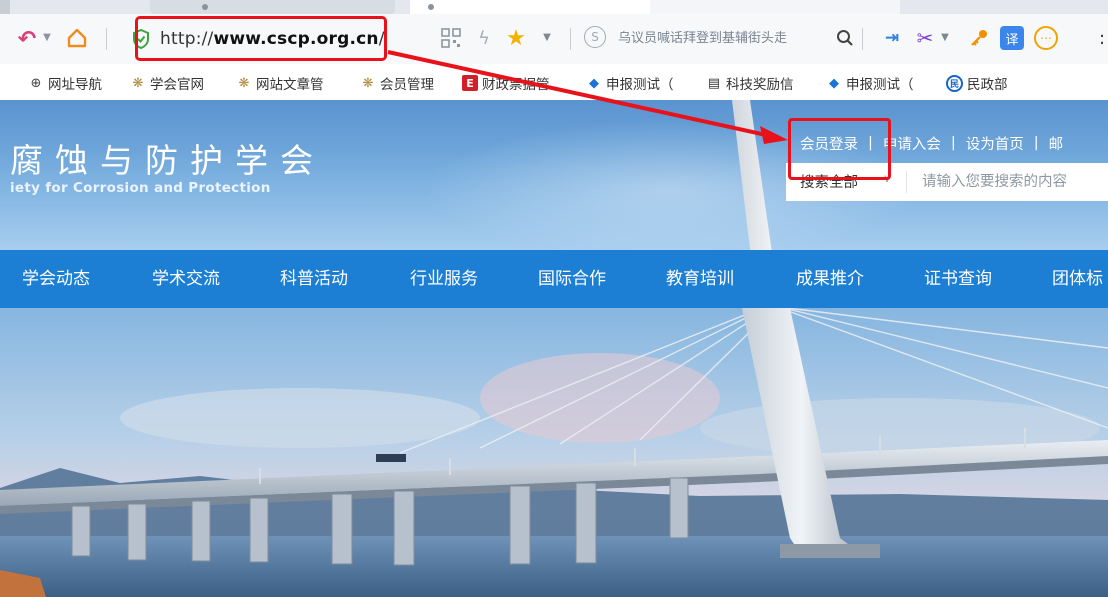 This screenshot has height=597, width=1108. Describe the element at coordinates (700, 279) in the screenshot. I see `nav-item-education: 教育培训` at that location.